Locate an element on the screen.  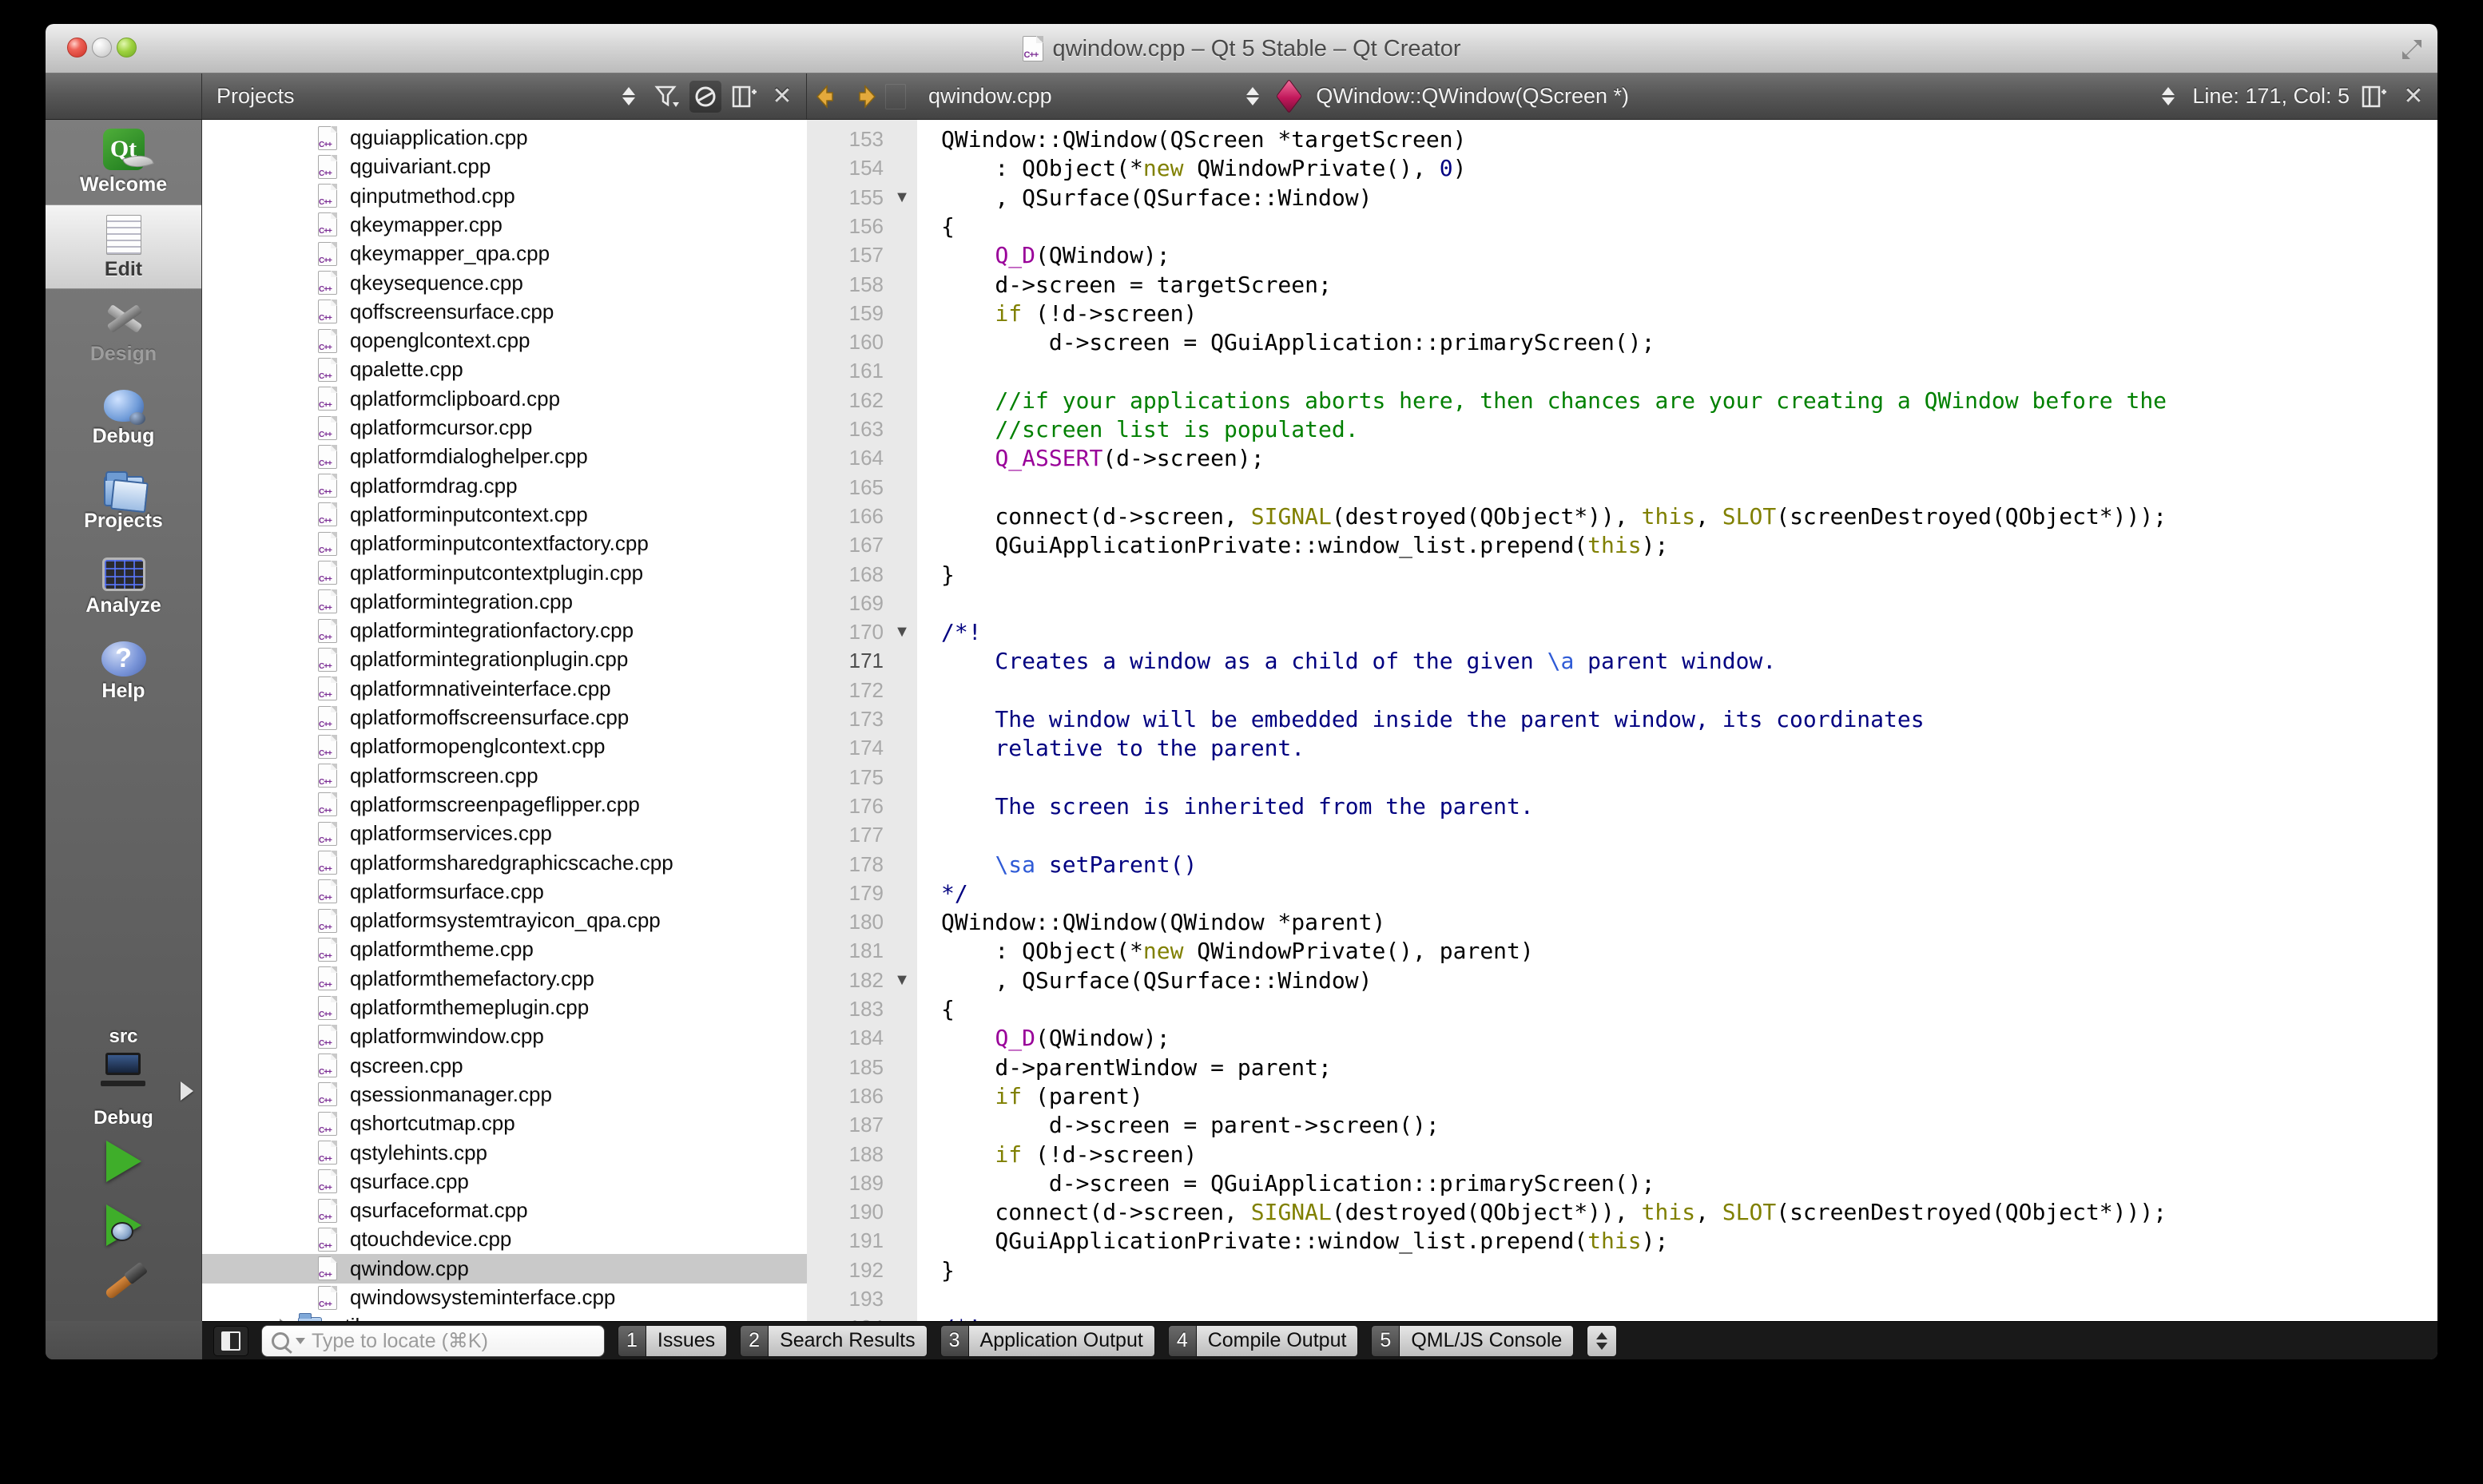
line-number: 164 is located at coordinates (846, 458).